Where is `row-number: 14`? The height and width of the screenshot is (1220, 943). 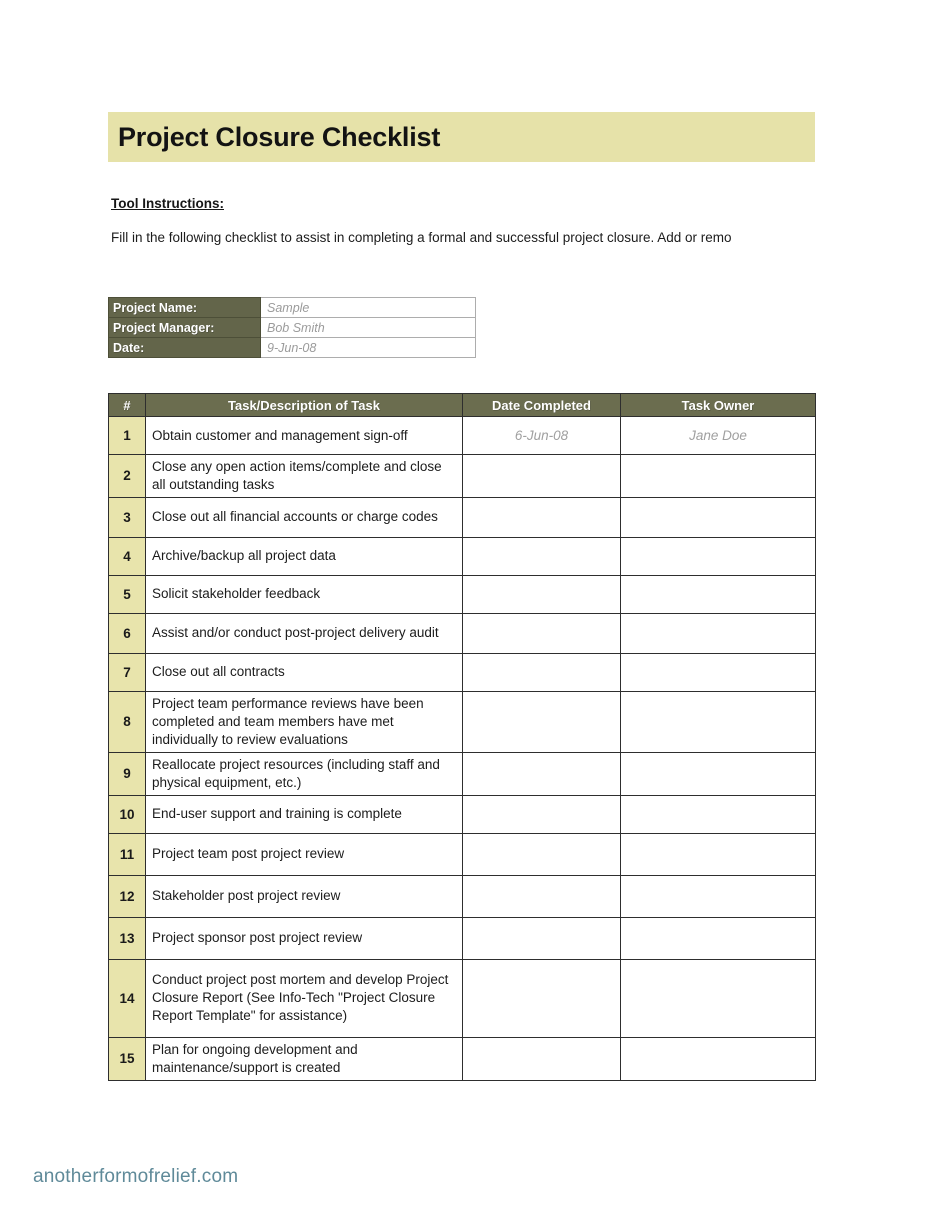
row-number: 14 is located at coordinates (127, 998).